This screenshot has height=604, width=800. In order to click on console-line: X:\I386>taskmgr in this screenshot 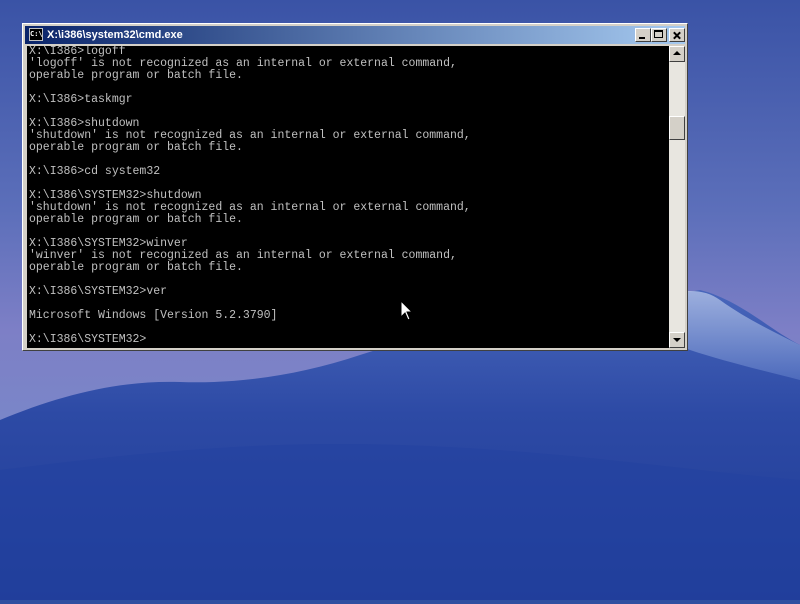, I will do `click(81, 99)`.